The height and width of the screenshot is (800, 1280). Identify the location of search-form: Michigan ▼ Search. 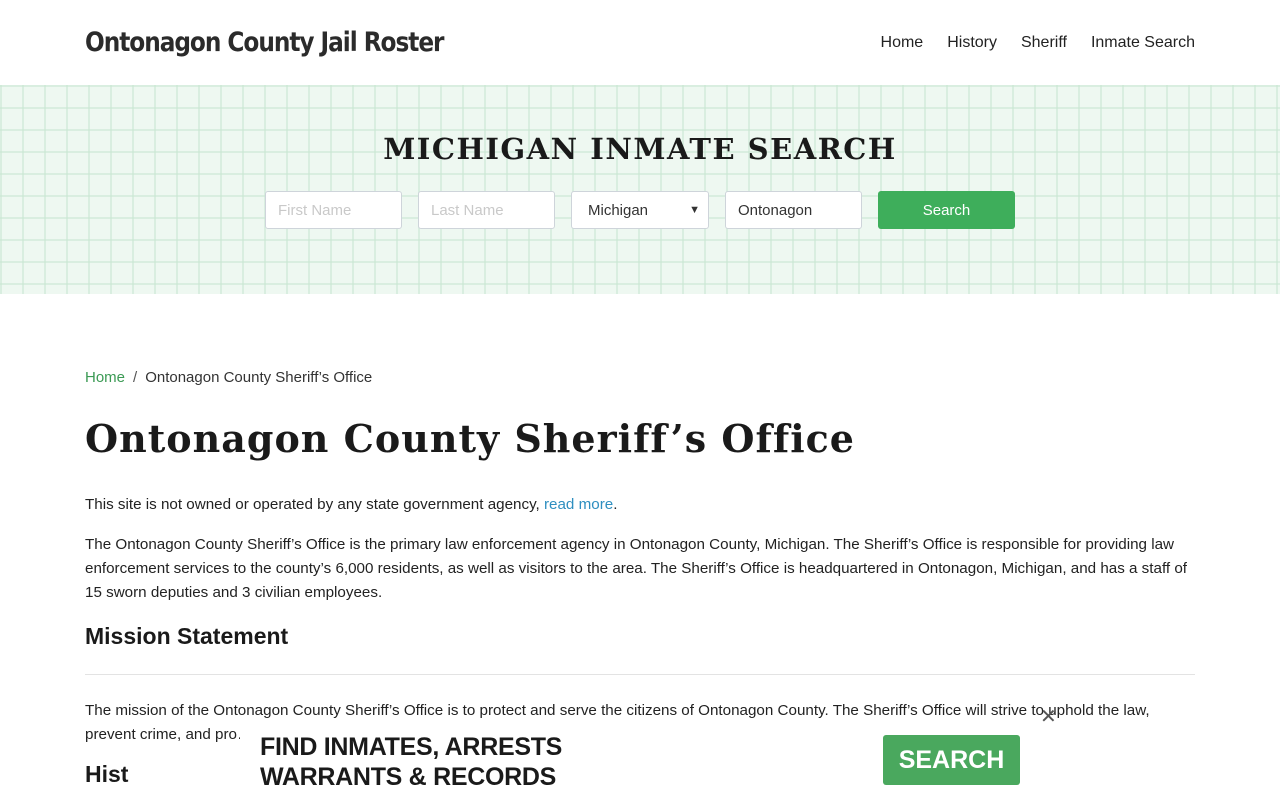
(640, 210).